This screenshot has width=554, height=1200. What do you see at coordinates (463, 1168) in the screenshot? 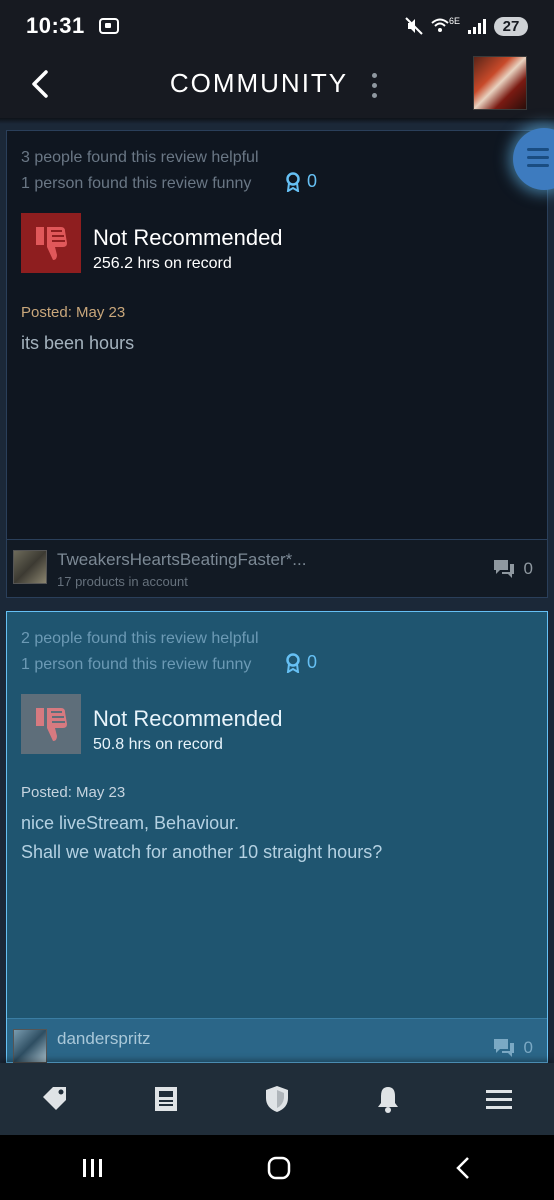
I see `system-back-icon` at bounding box center [463, 1168].